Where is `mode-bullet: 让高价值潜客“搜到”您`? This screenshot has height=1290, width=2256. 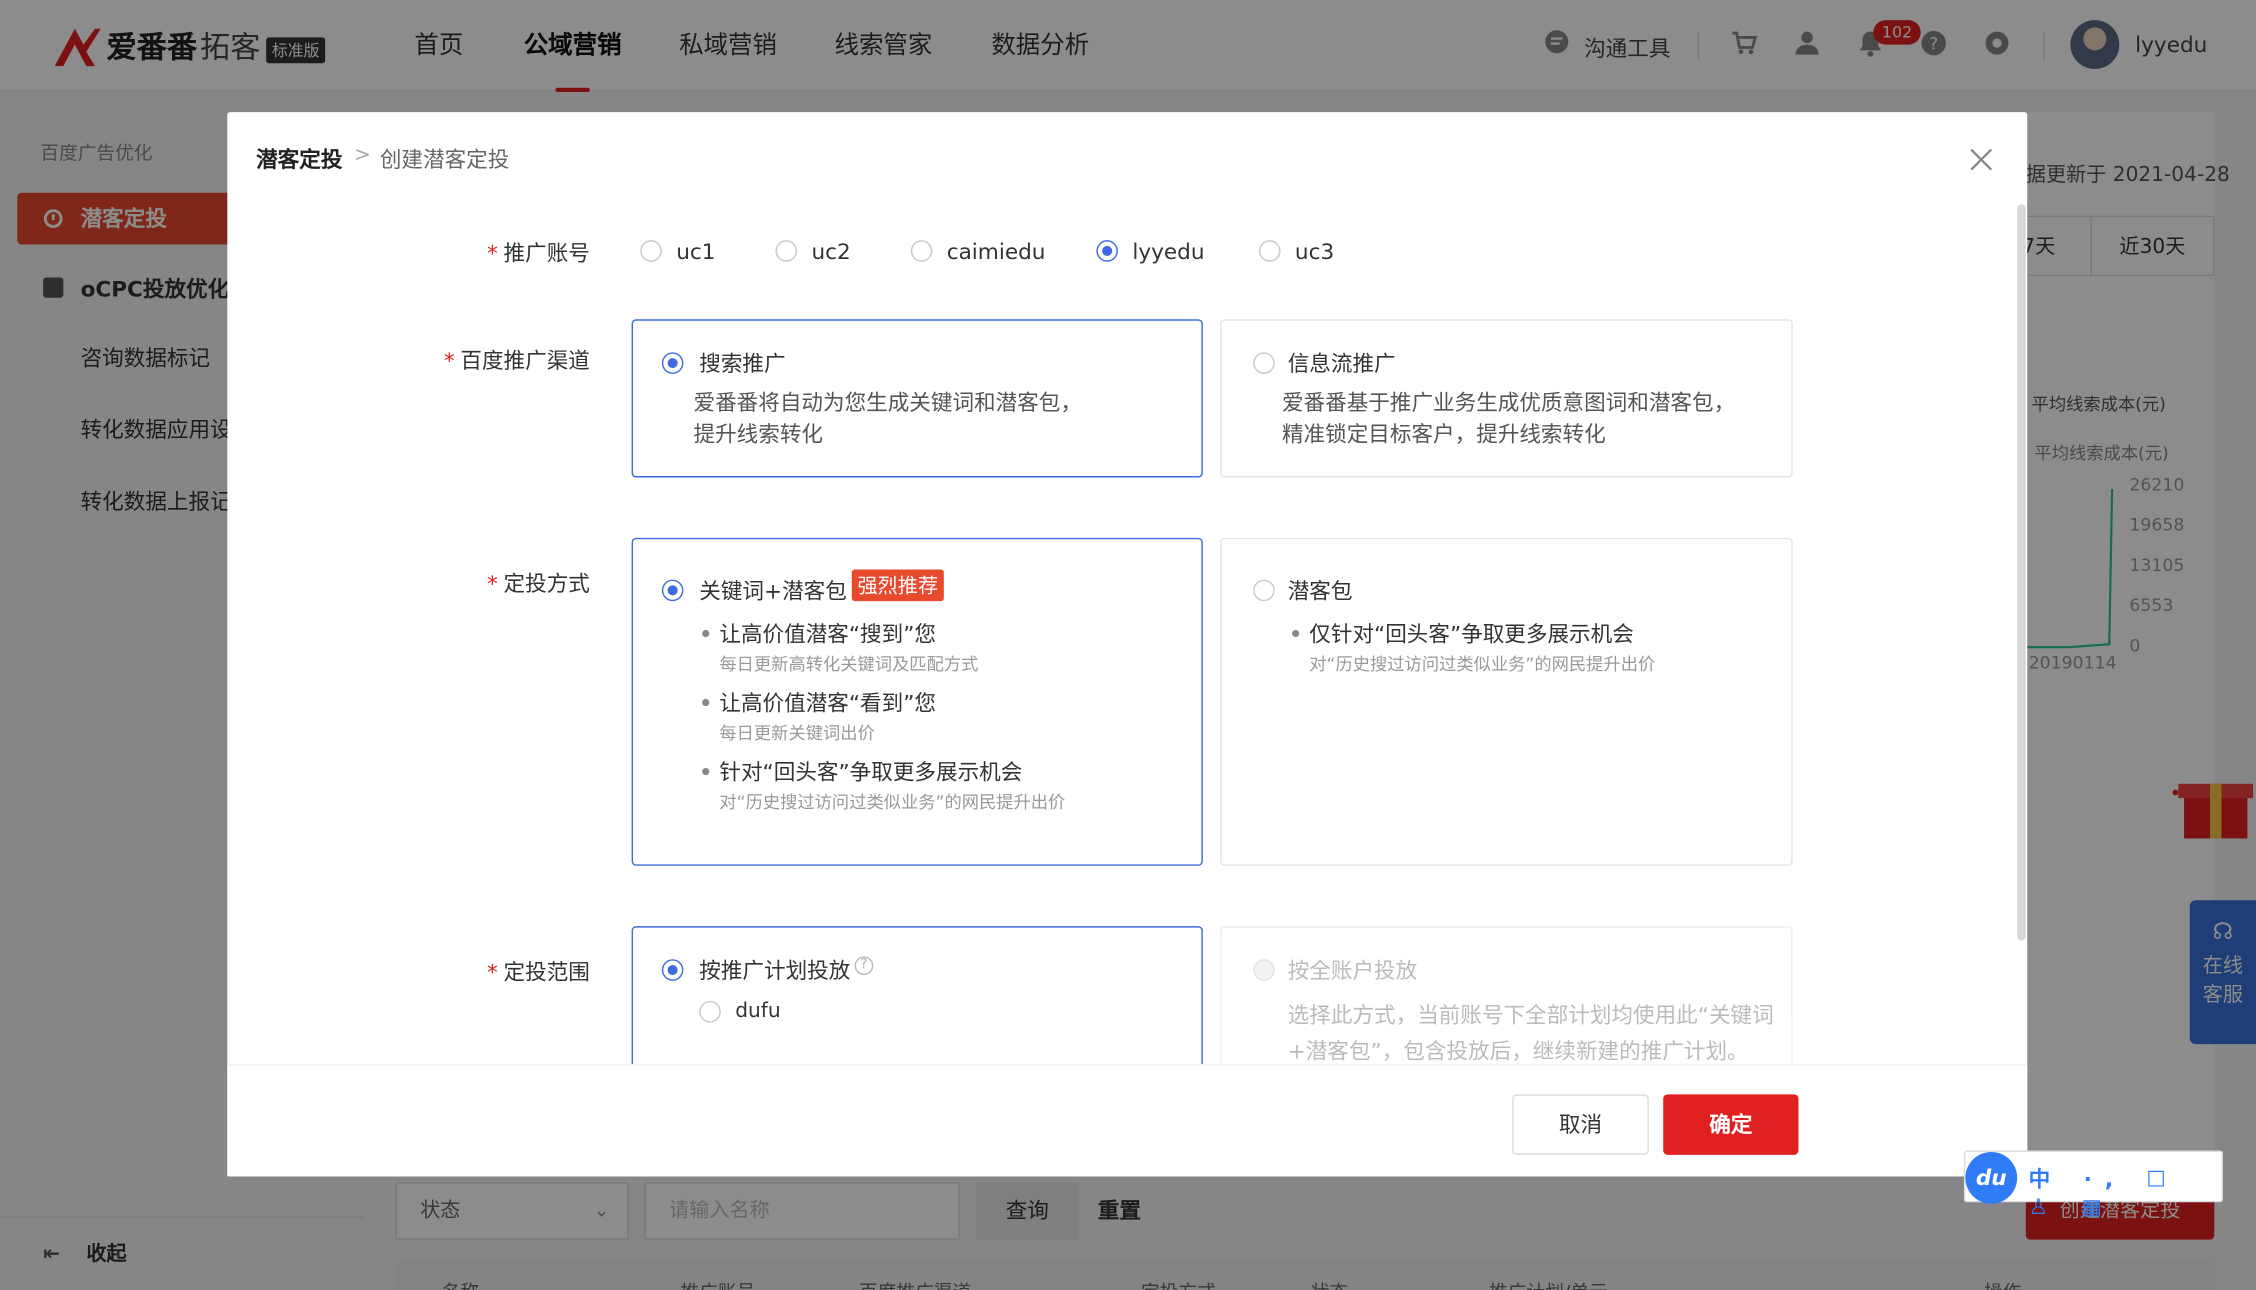 mode-bullet: 让高价值潜客“搜到”您 is located at coordinates (819, 633).